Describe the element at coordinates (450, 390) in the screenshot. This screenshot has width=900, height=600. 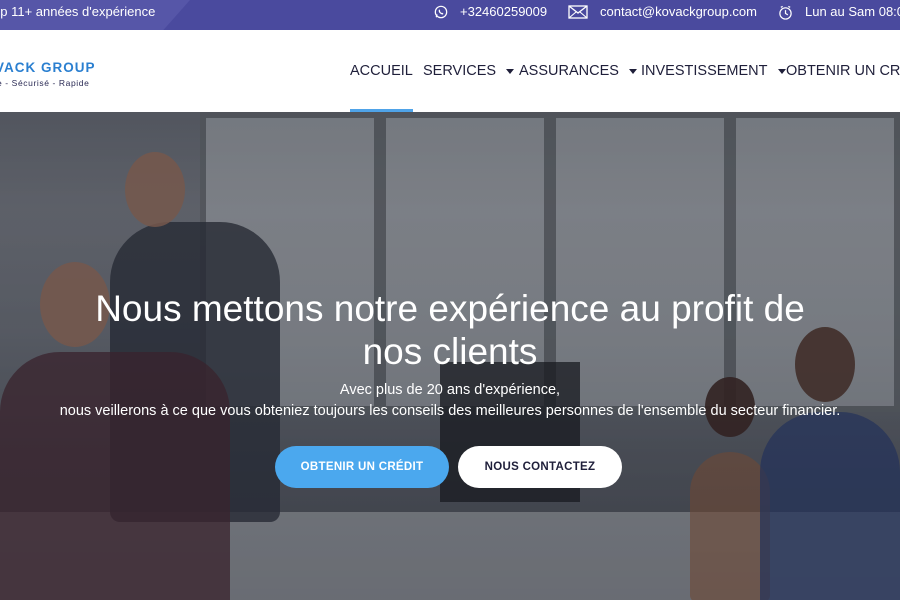
I see `hero-subtitle-line: Avec plus de 20 ans d'expérience,` at that location.